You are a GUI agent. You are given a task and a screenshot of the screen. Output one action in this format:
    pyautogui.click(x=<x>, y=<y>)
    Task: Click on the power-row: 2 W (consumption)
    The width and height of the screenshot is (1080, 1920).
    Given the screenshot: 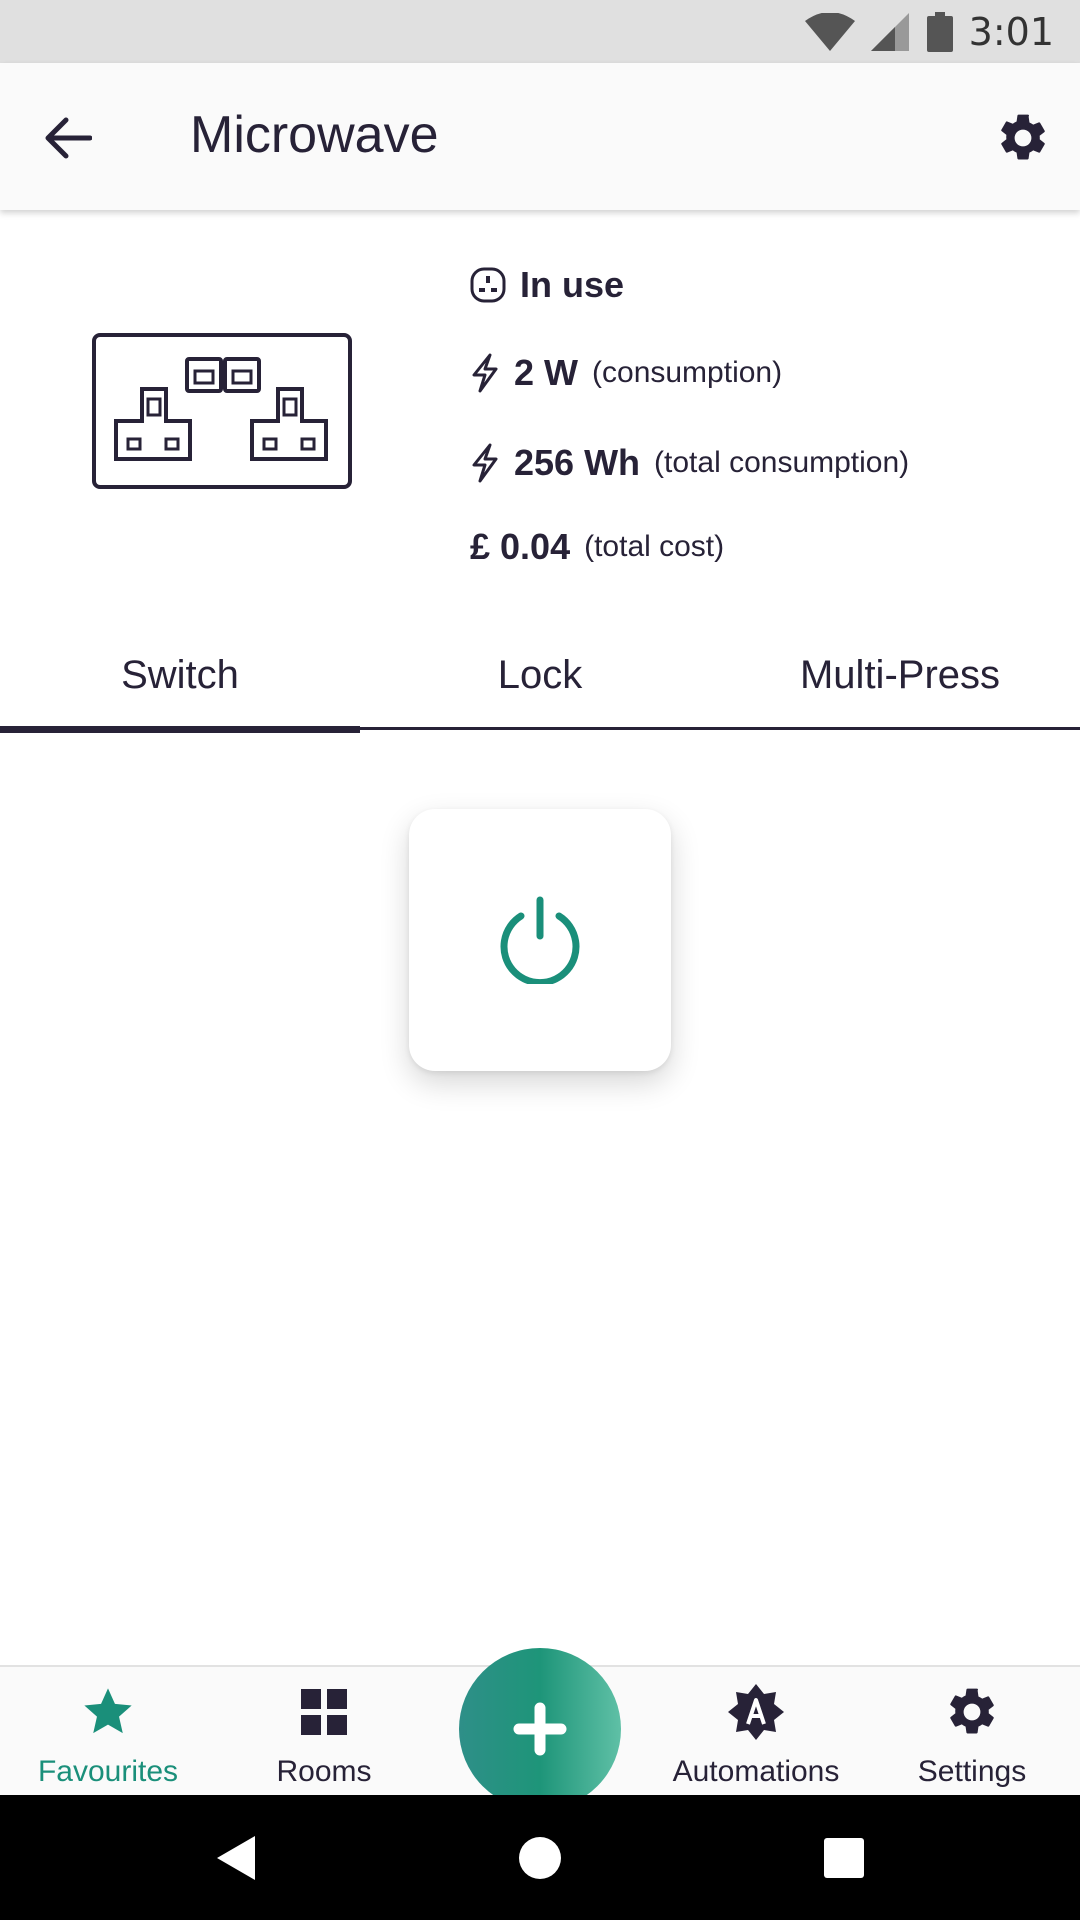 What is the action you would take?
    pyautogui.click(x=626, y=373)
    